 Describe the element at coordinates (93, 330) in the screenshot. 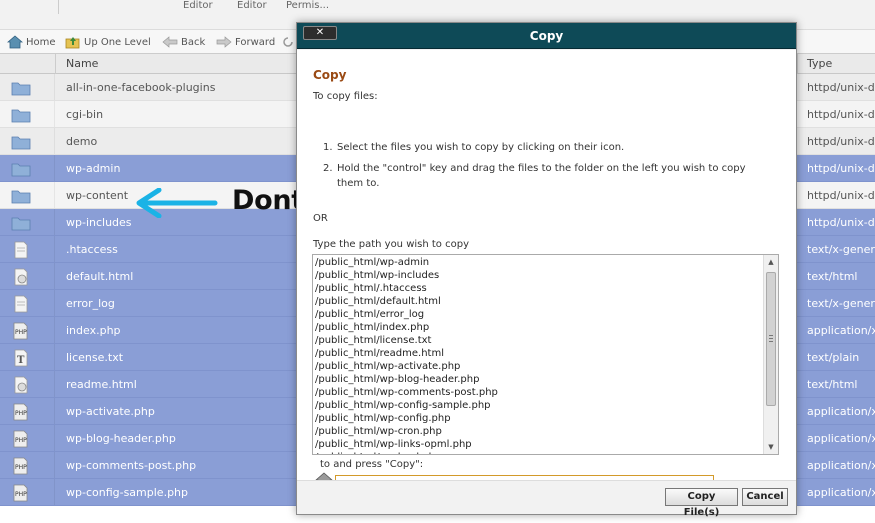

I see `file-name: index.php` at that location.